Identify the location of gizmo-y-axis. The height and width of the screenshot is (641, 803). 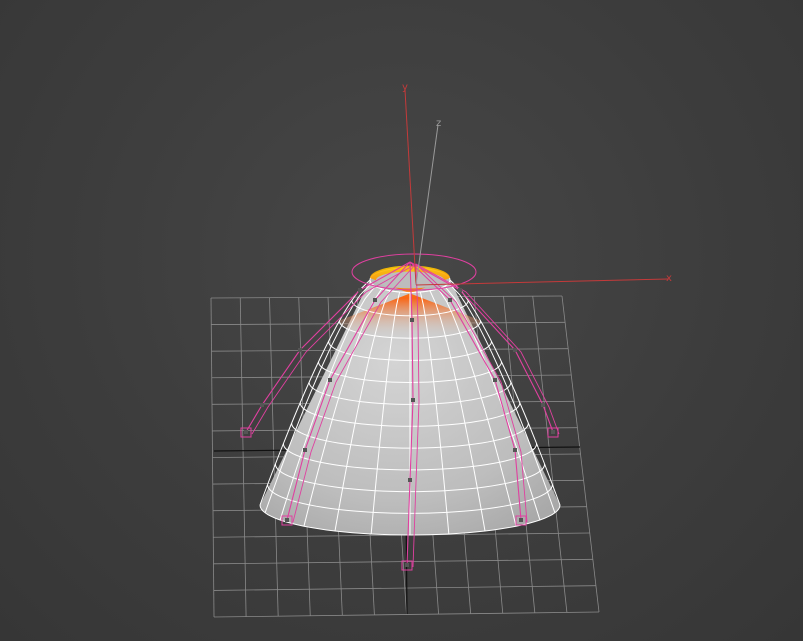
(410, 187).